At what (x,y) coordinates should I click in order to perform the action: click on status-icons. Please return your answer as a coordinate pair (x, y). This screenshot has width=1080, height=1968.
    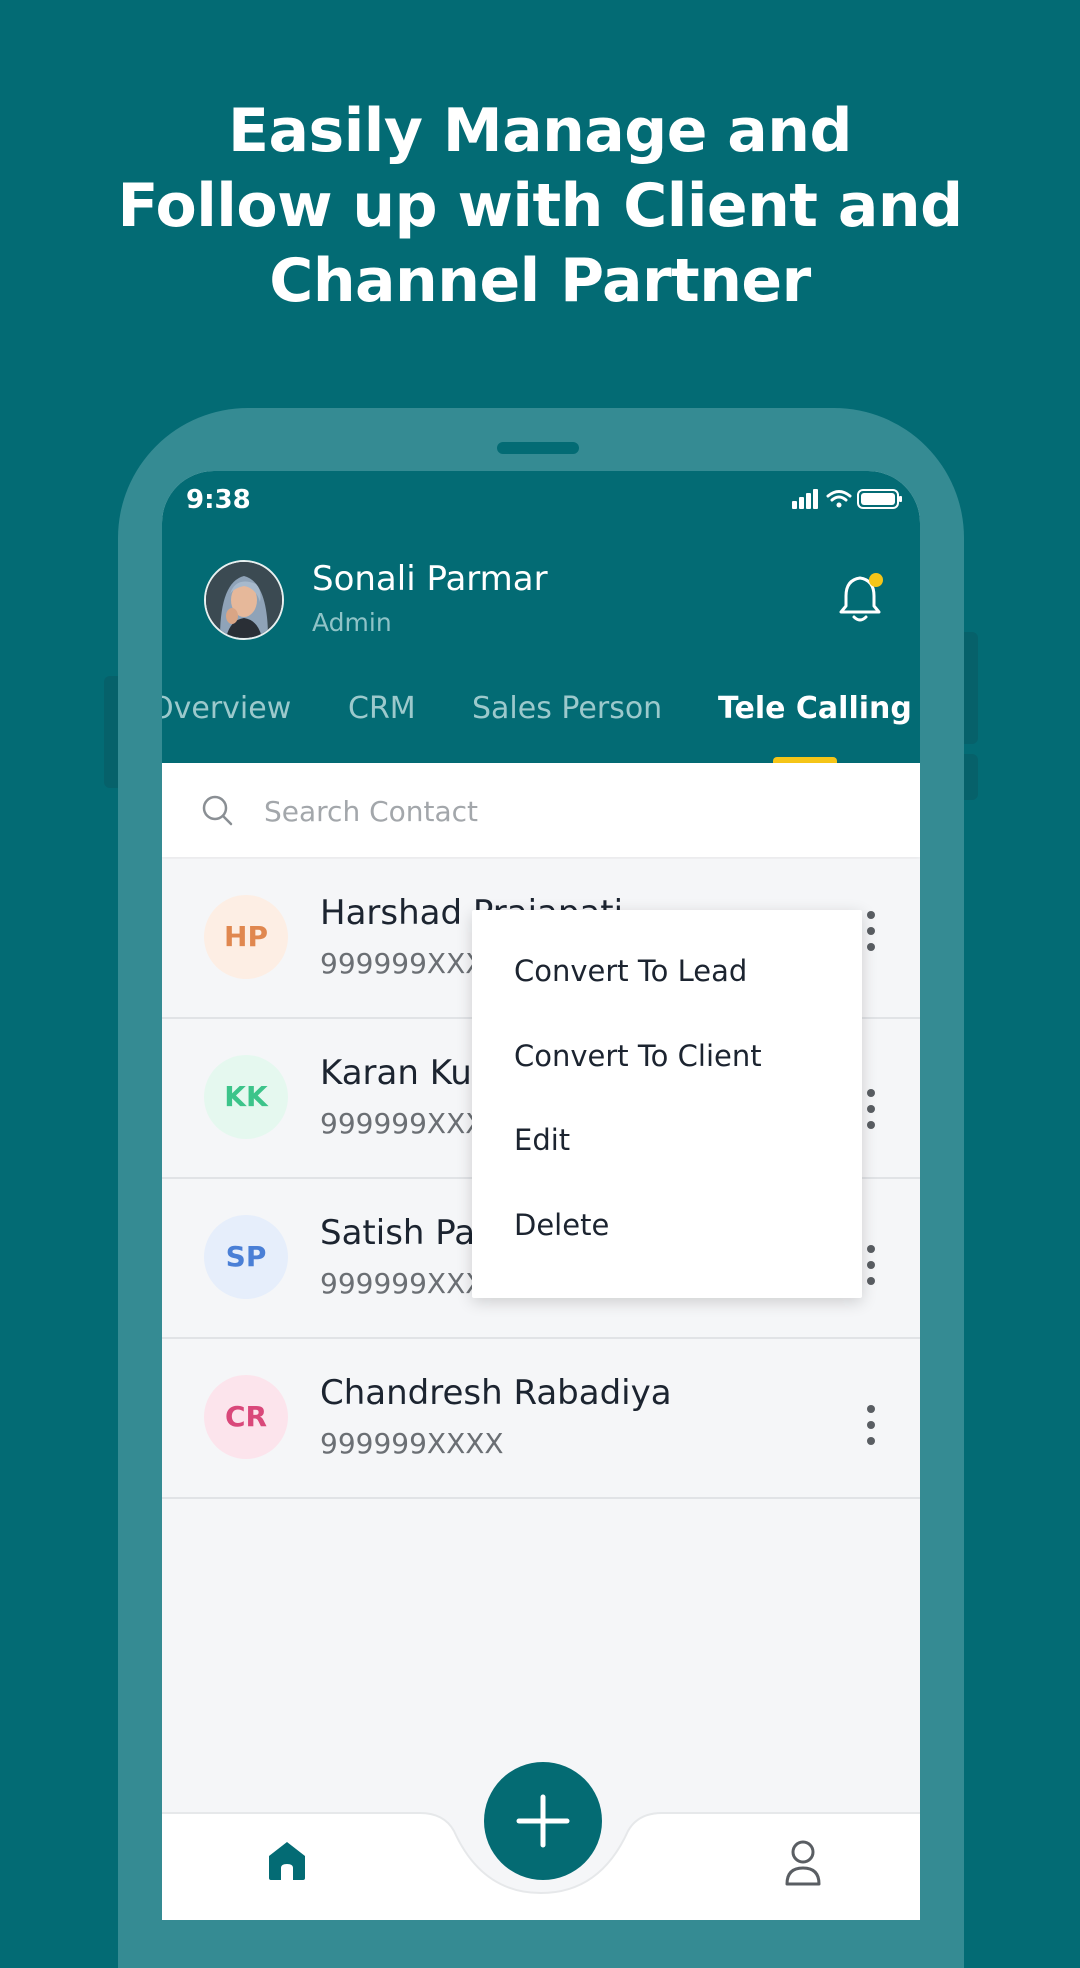
    Looking at the image, I should click on (848, 501).